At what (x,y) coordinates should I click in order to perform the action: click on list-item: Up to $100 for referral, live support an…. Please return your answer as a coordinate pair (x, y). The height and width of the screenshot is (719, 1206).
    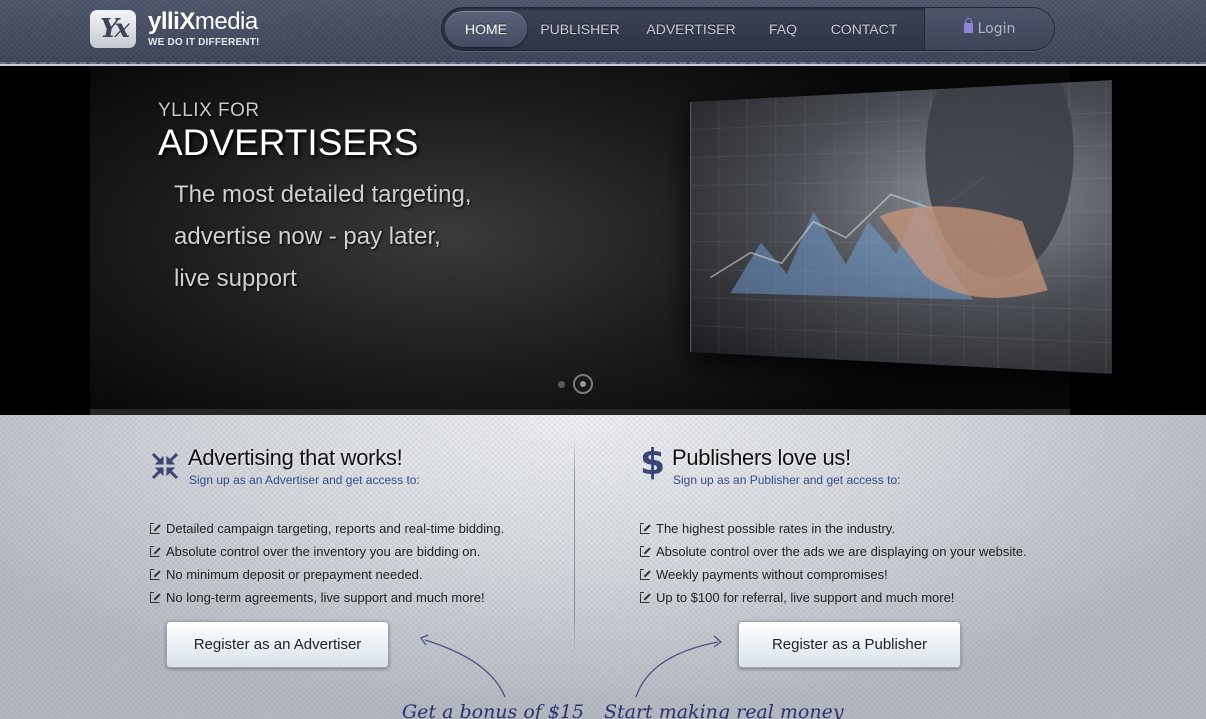
    Looking at the image, I should click on (833, 597).